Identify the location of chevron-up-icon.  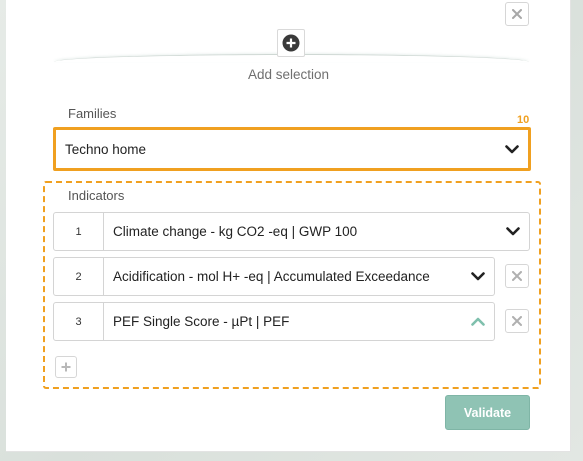
(478, 322).